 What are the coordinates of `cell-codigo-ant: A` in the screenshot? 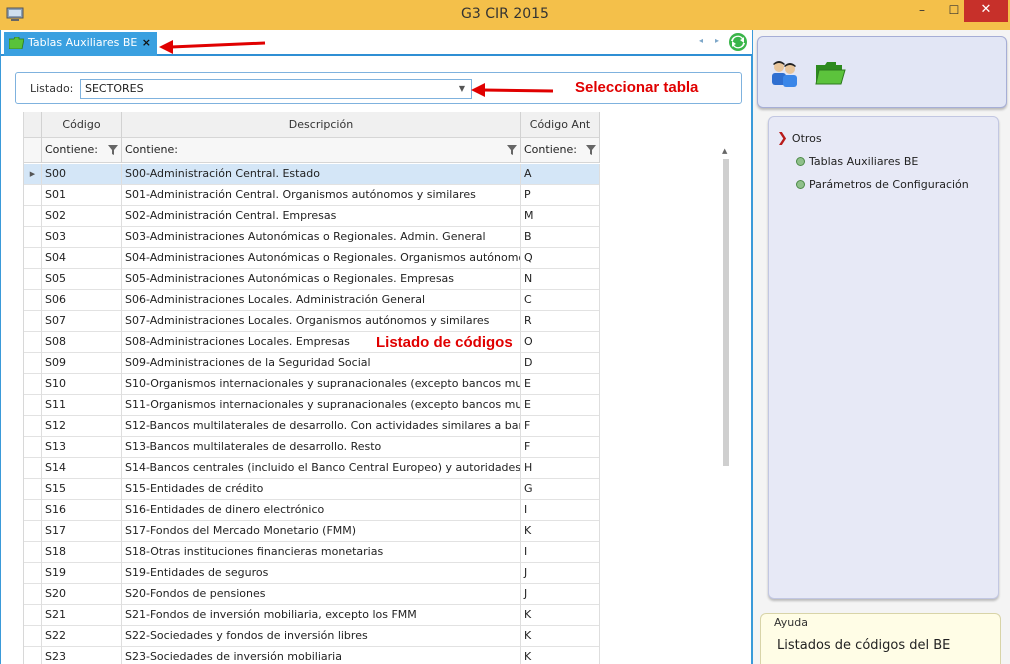 It's located at (560, 174).